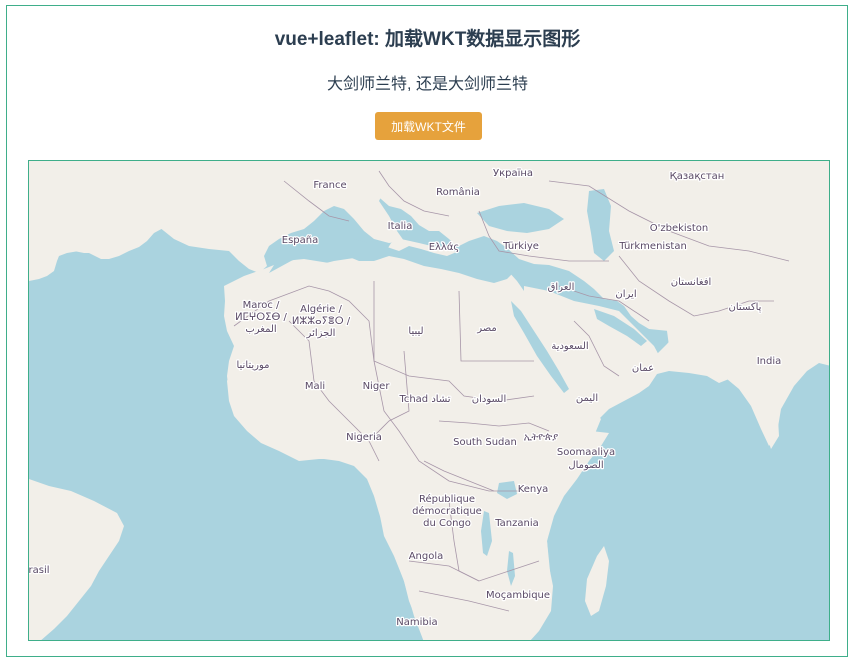 The width and height of the screenshot is (855, 665). I want to click on label-france: France, so click(329, 185).